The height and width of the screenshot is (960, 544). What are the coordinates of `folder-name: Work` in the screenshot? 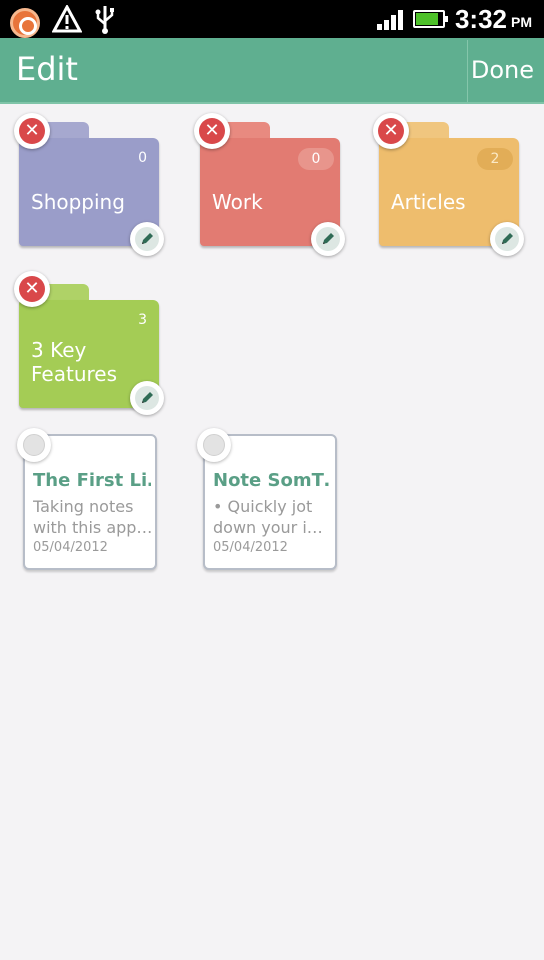 It's located at (237, 202).